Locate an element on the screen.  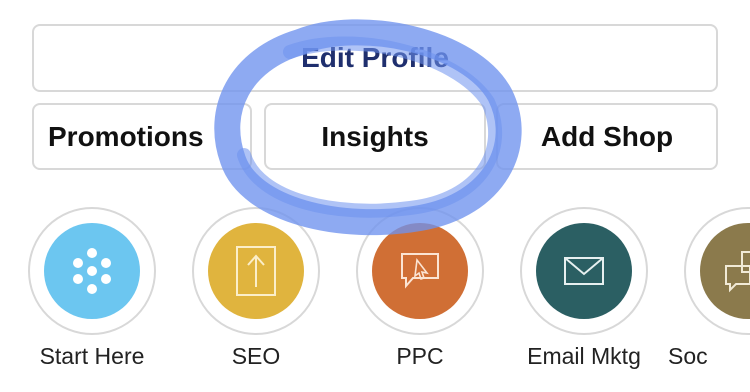
tool-label: Email Mktg is located at coordinates (584, 356).